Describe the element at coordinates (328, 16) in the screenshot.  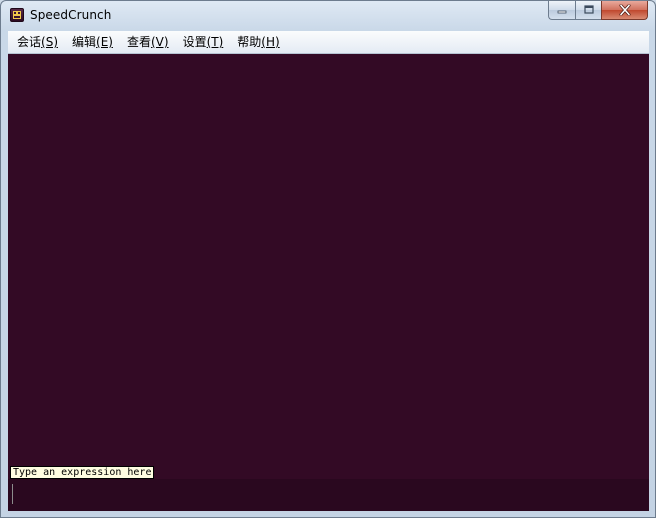
I see `title-bar: SpeedCrunch` at that location.